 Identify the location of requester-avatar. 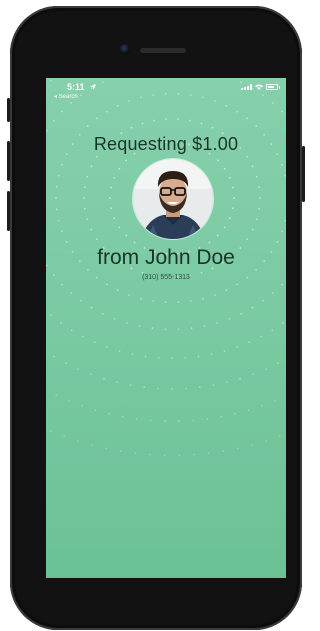
(173, 199).